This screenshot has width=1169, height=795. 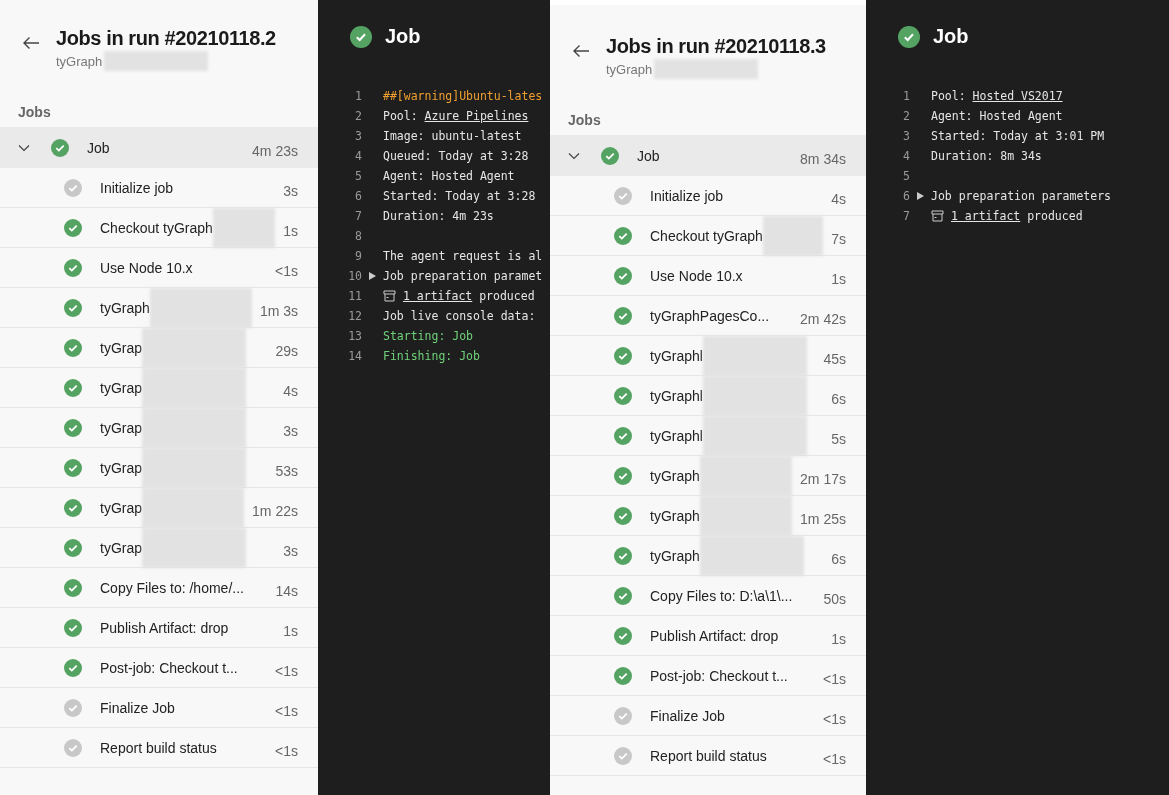 I want to click on artifact-icon, so click(x=937, y=216).